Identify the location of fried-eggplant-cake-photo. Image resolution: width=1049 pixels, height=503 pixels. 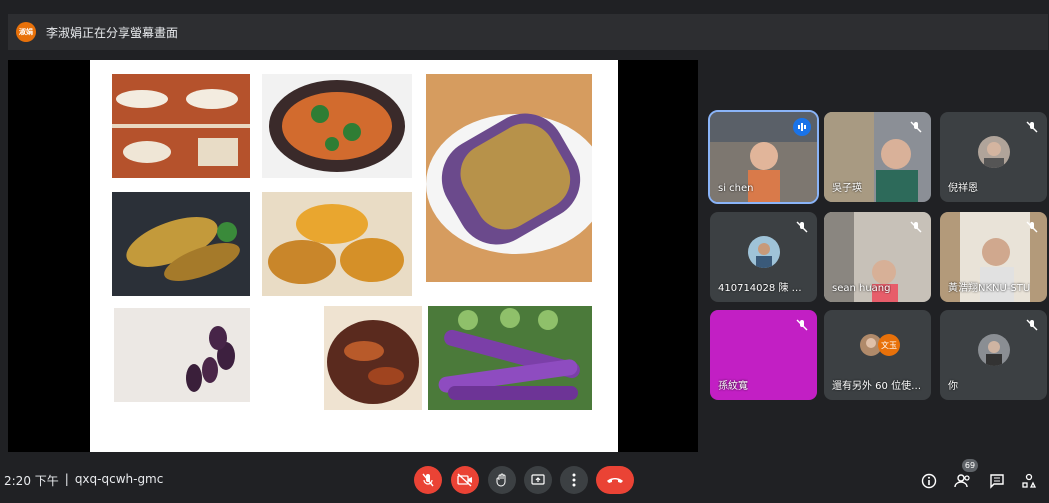
(337, 244).